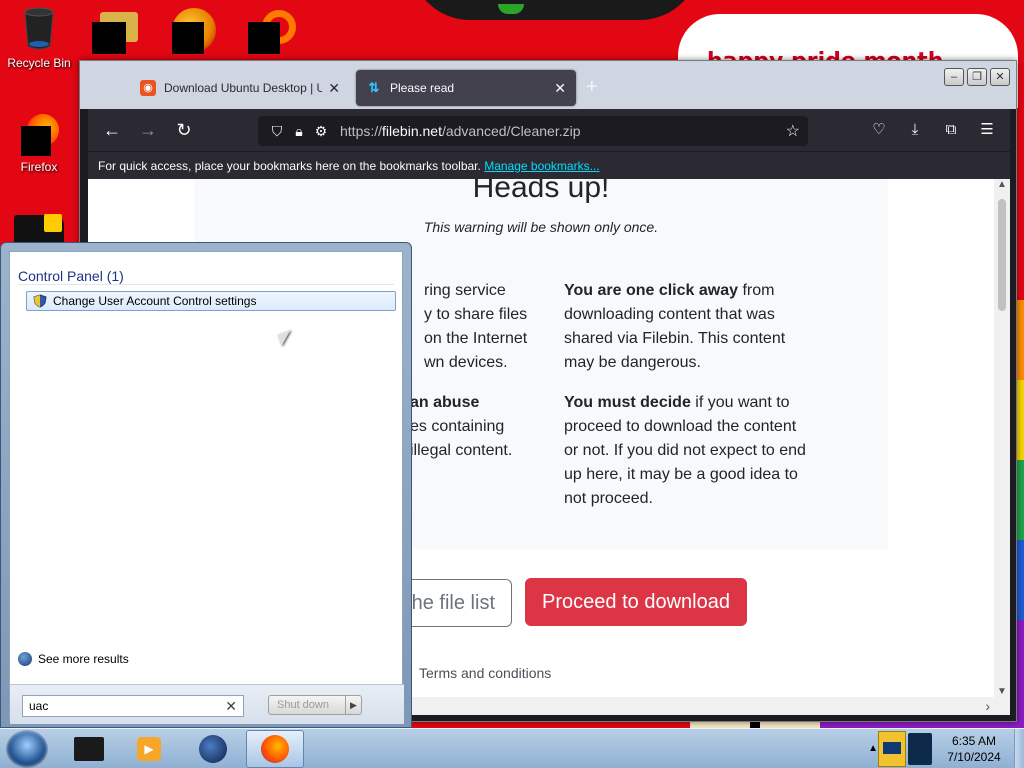  I want to click on lock-icon: 🔒︎, so click(299, 131).